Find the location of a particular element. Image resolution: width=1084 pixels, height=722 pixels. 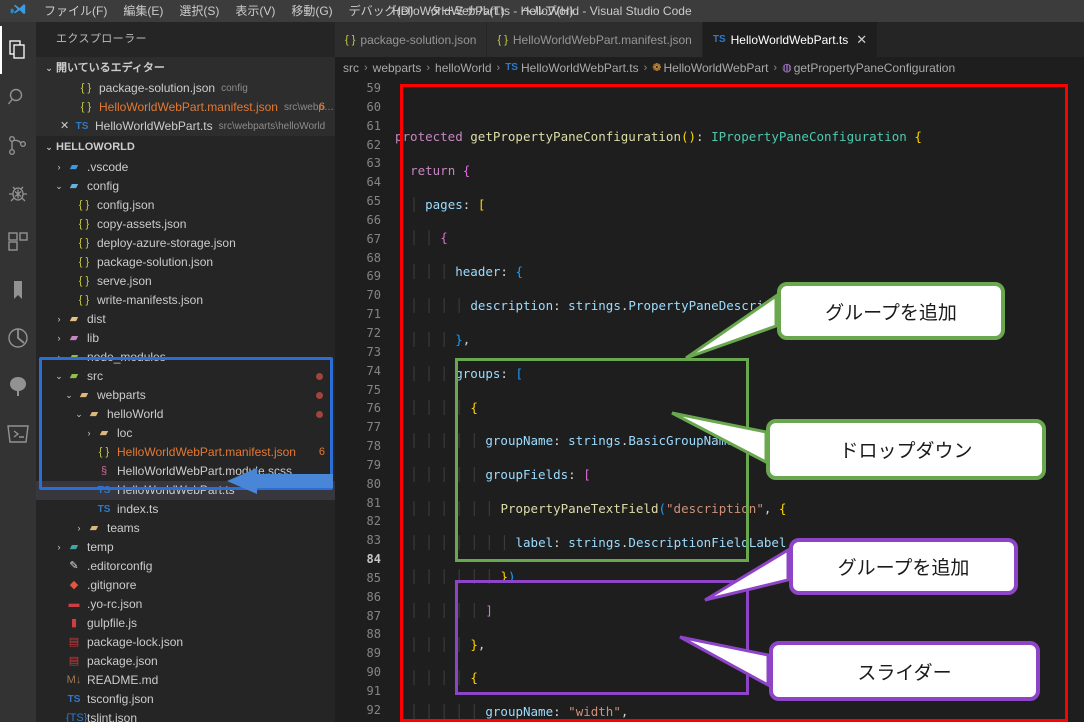

line-number: 63 is located at coordinates (373, 163).